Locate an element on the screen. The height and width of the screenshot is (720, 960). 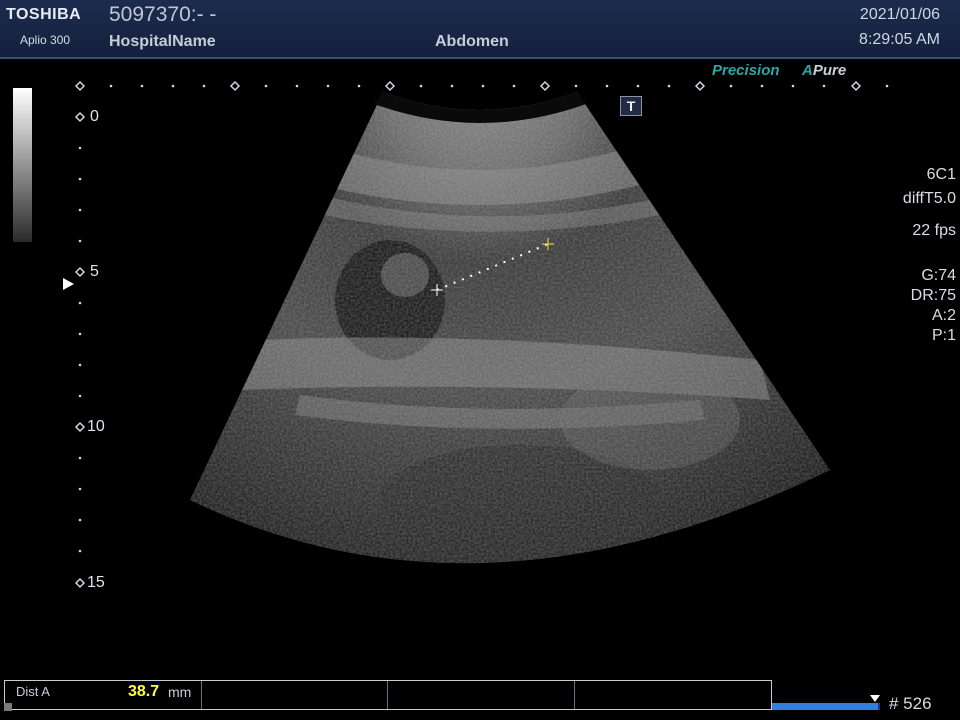
precision-logo: Precision is located at coordinates (746, 70).